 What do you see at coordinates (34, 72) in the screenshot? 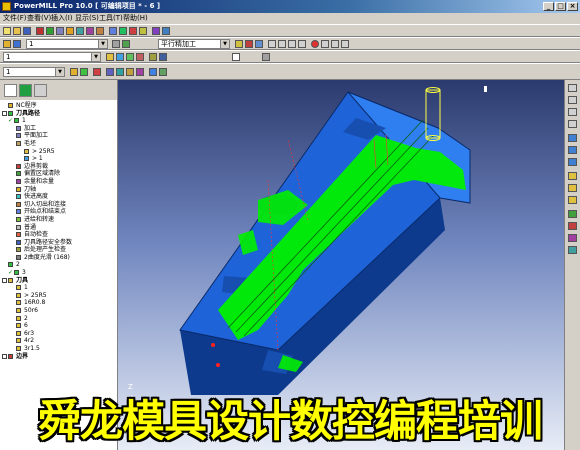
I see `boundary-select: 1 ▼` at bounding box center [34, 72].